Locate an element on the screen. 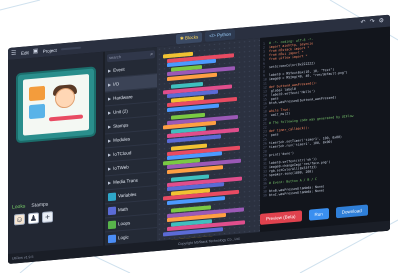 Image resolution: width=398 pixels, height=273 pixels. edit-menu: Edit is located at coordinates (25, 53).